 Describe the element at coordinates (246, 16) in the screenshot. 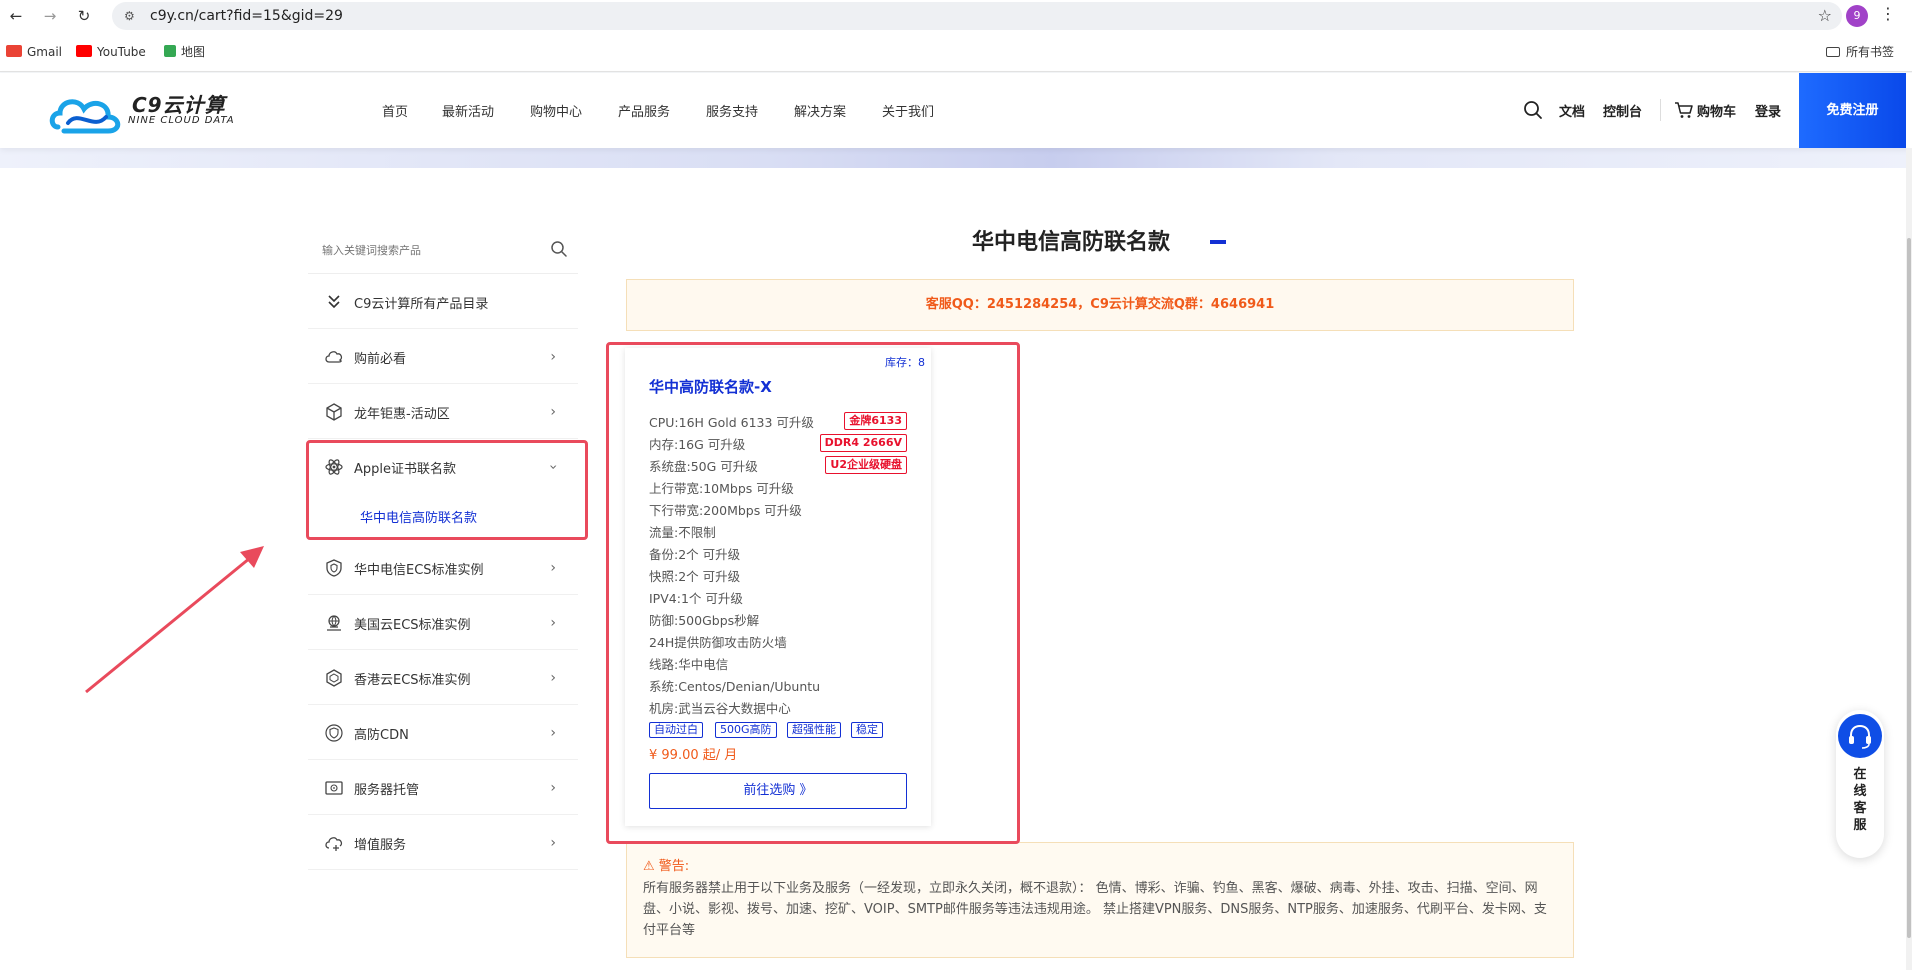

I see `url-text: c9y.cn/cart?fid=15&gid=29` at that location.